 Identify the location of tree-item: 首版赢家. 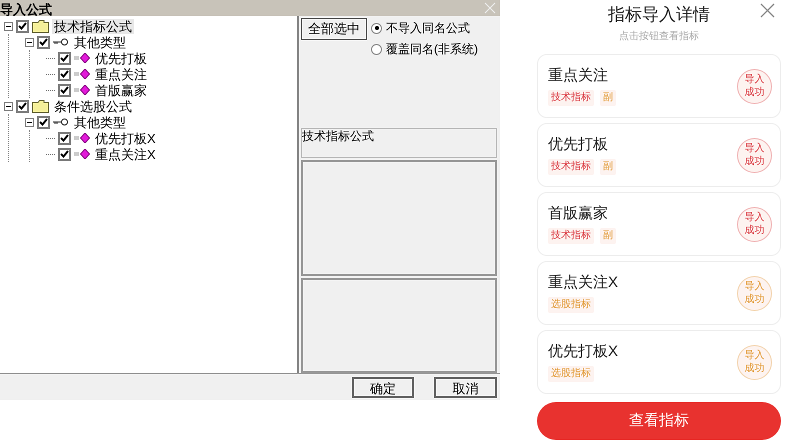
(121, 90).